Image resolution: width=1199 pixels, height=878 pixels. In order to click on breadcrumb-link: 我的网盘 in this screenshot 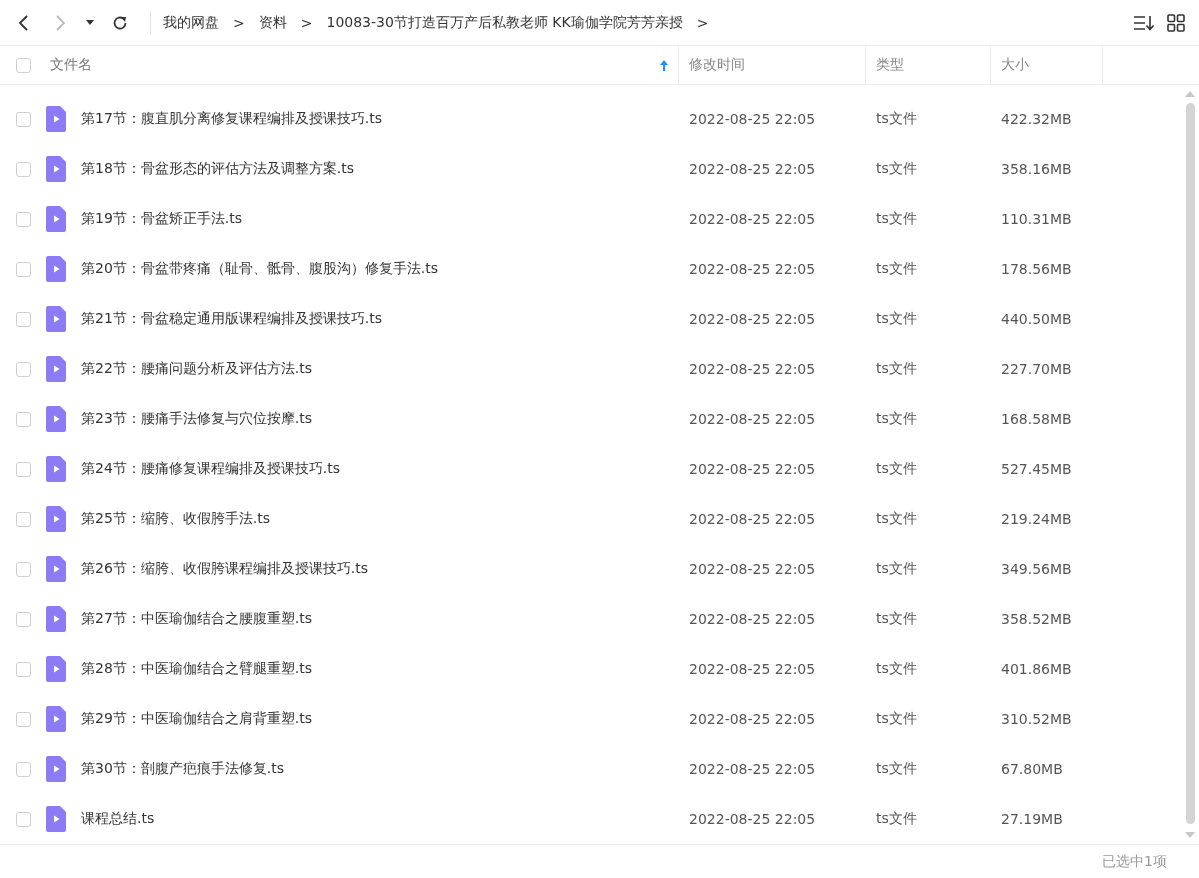, I will do `click(191, 22)`.